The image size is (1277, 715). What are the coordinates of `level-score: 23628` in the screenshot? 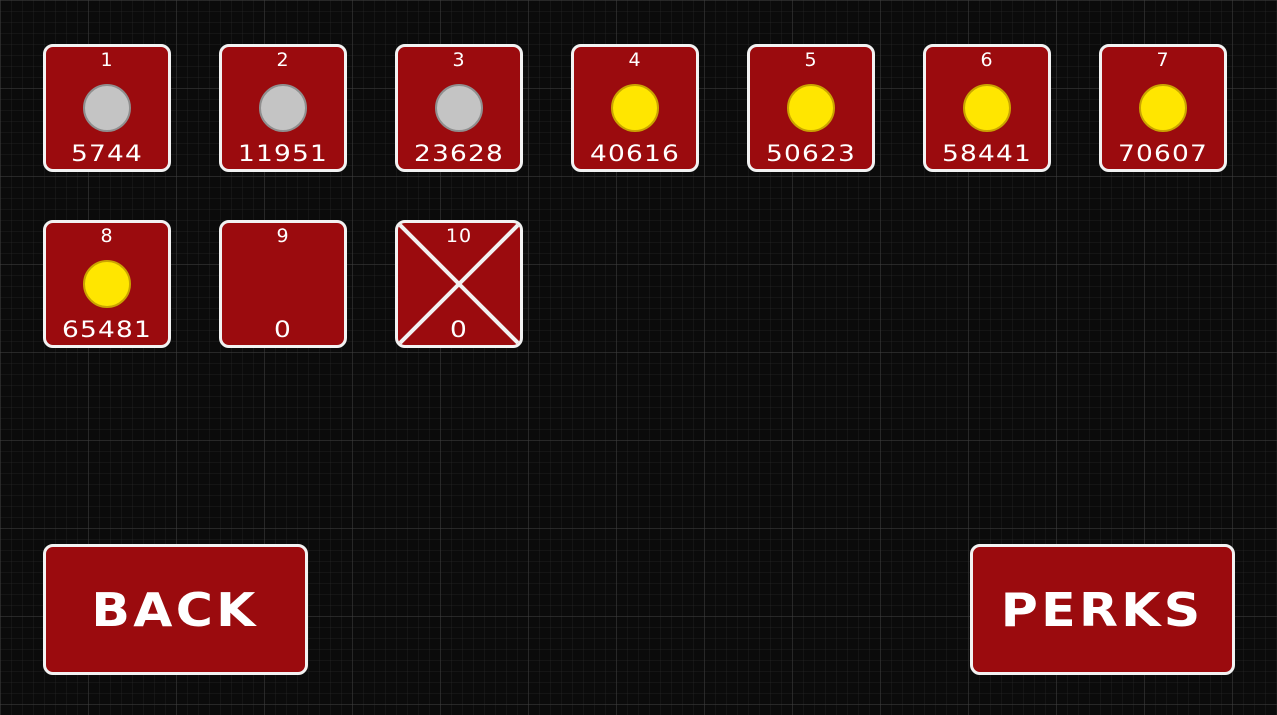 It's located at (459, 154).